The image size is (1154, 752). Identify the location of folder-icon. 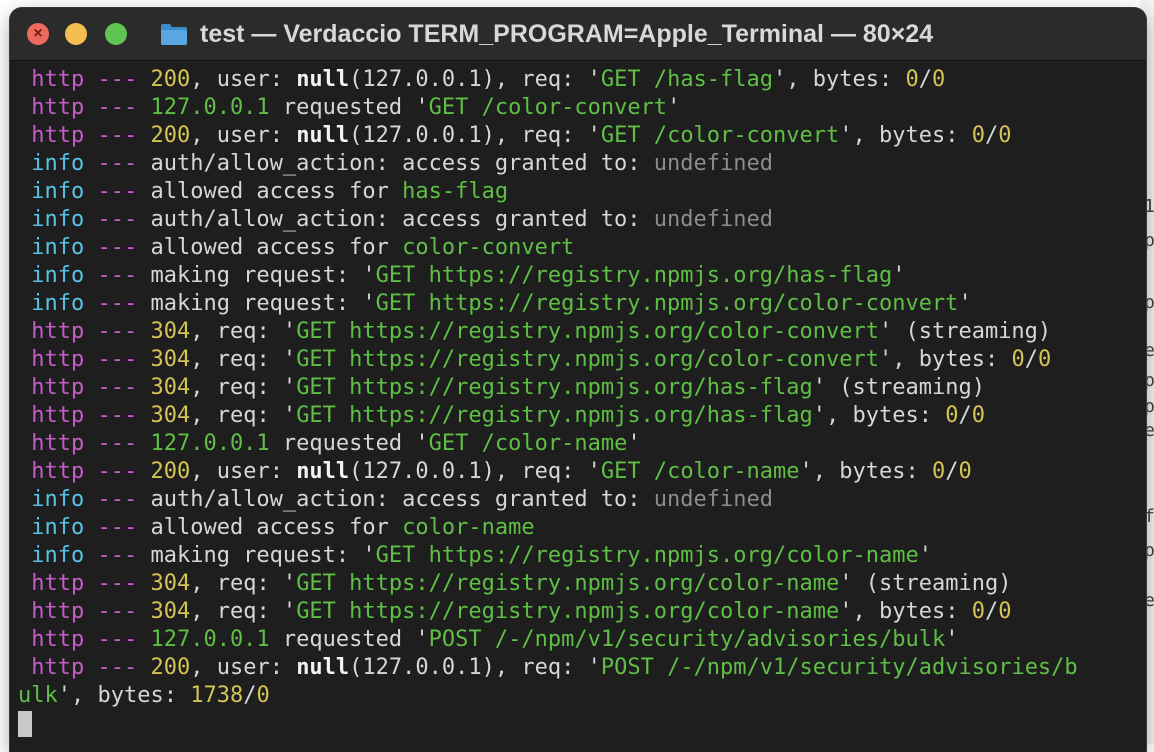
(174, 34).